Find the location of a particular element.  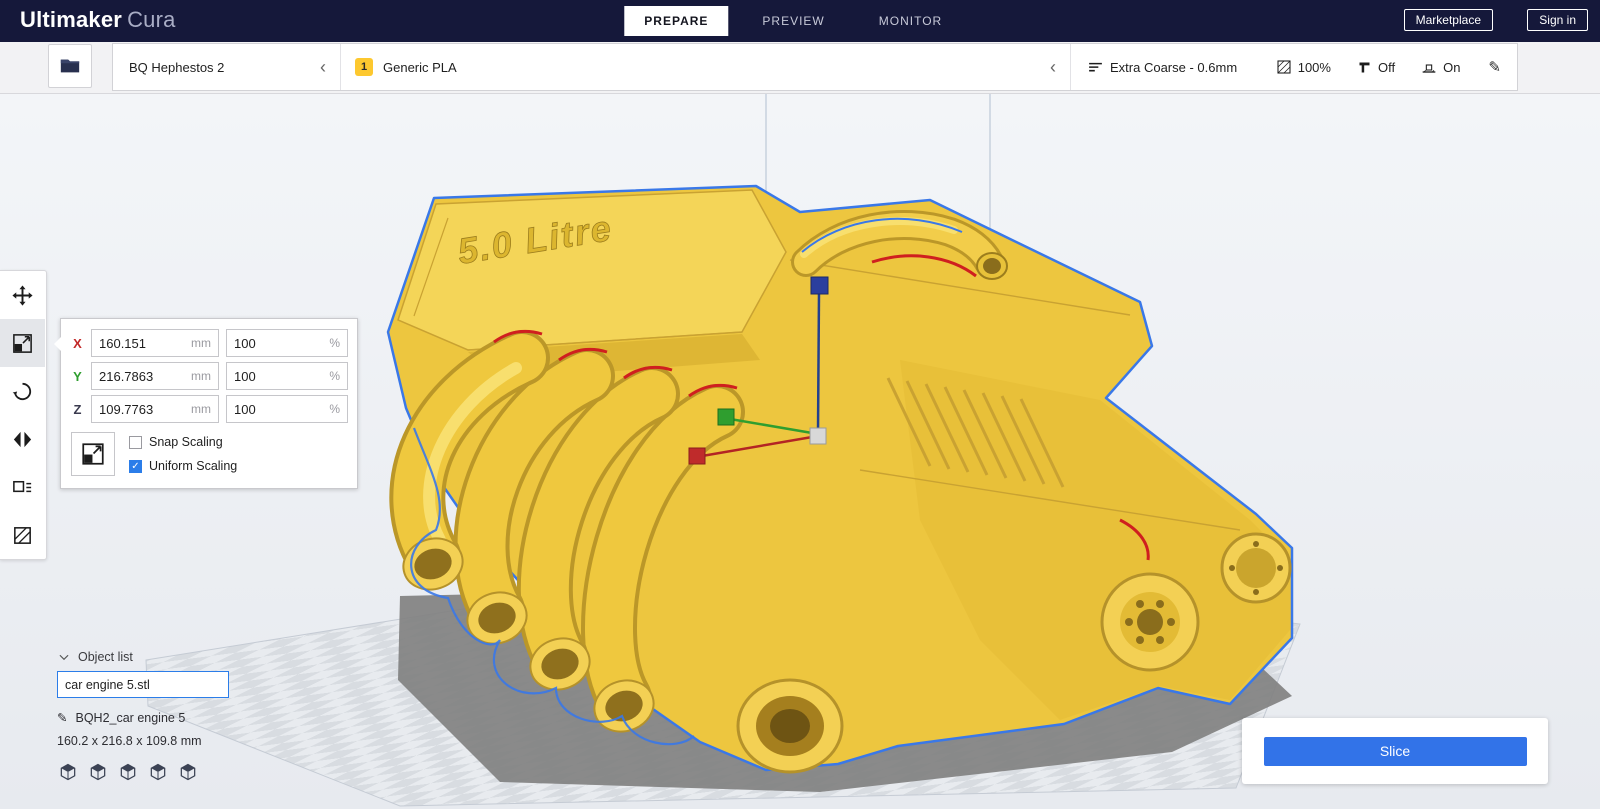

printer-name: BQ Hephestos 2 is located at coordinates (177, 67).